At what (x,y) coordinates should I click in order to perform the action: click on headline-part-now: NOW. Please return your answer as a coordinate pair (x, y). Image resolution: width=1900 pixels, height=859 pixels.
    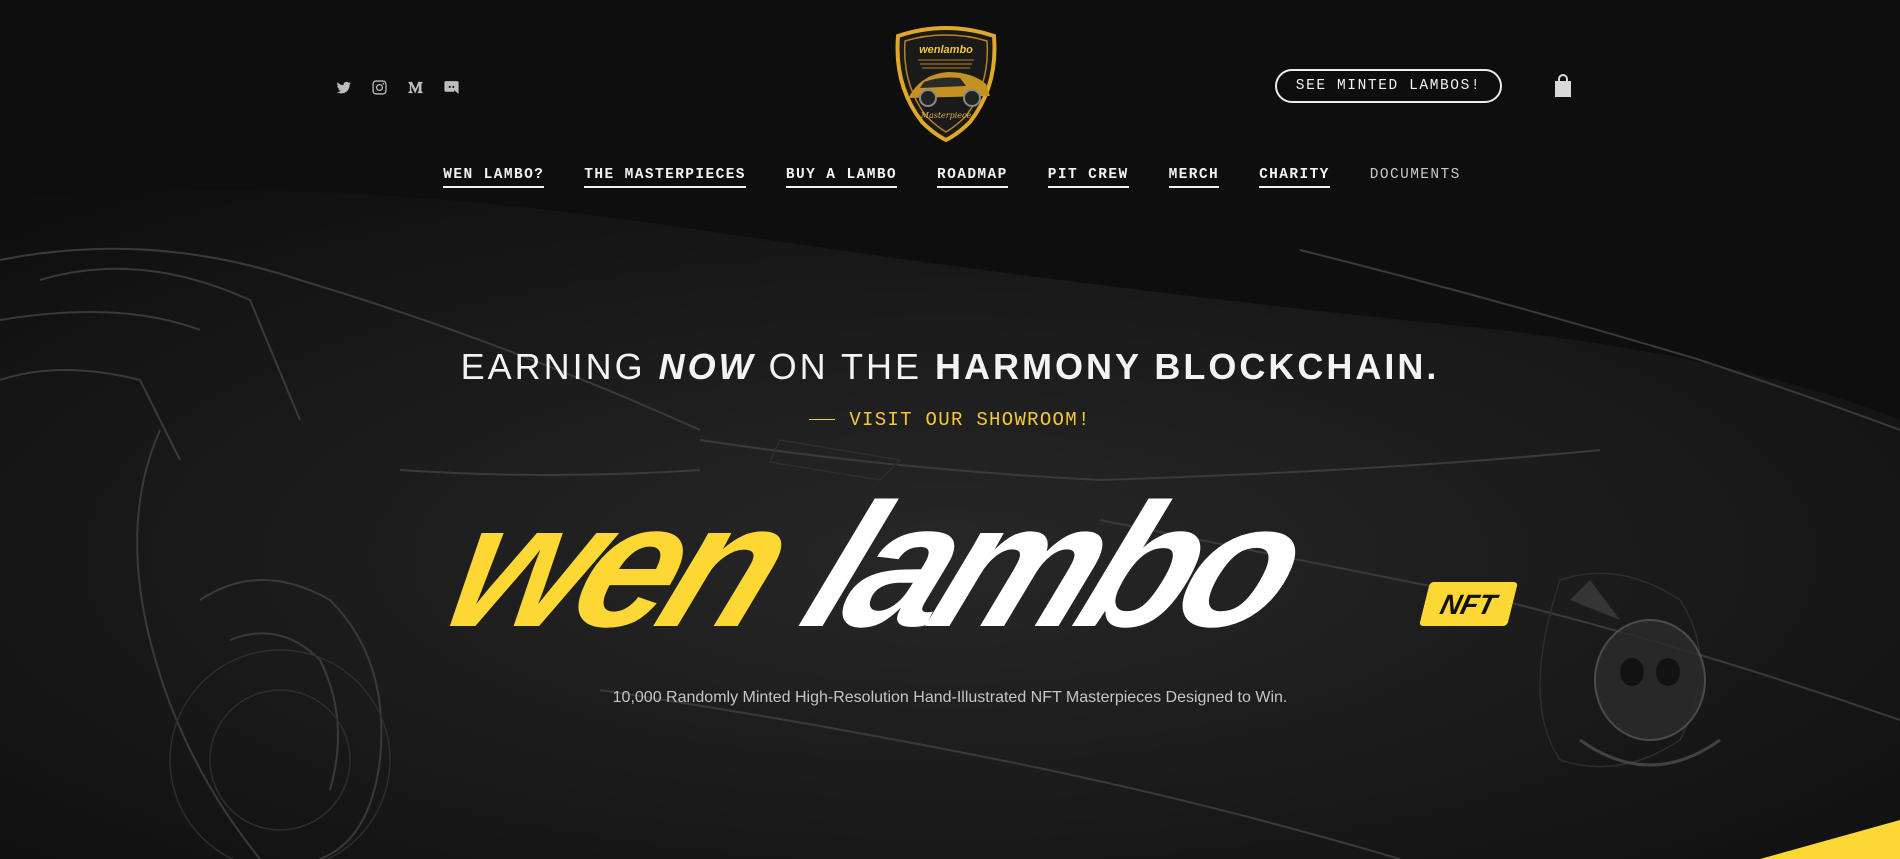
    Looking at the image, I should click on (707, 366).